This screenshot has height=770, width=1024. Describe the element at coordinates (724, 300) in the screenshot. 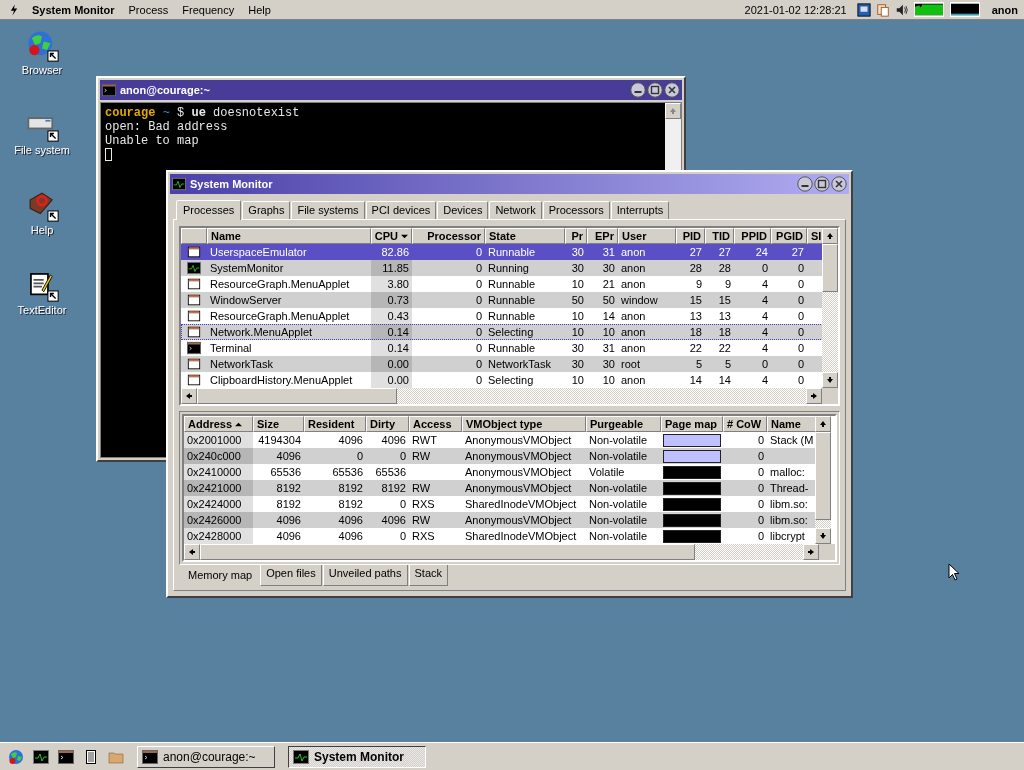

I see `table-cell-text: 15` at that location.